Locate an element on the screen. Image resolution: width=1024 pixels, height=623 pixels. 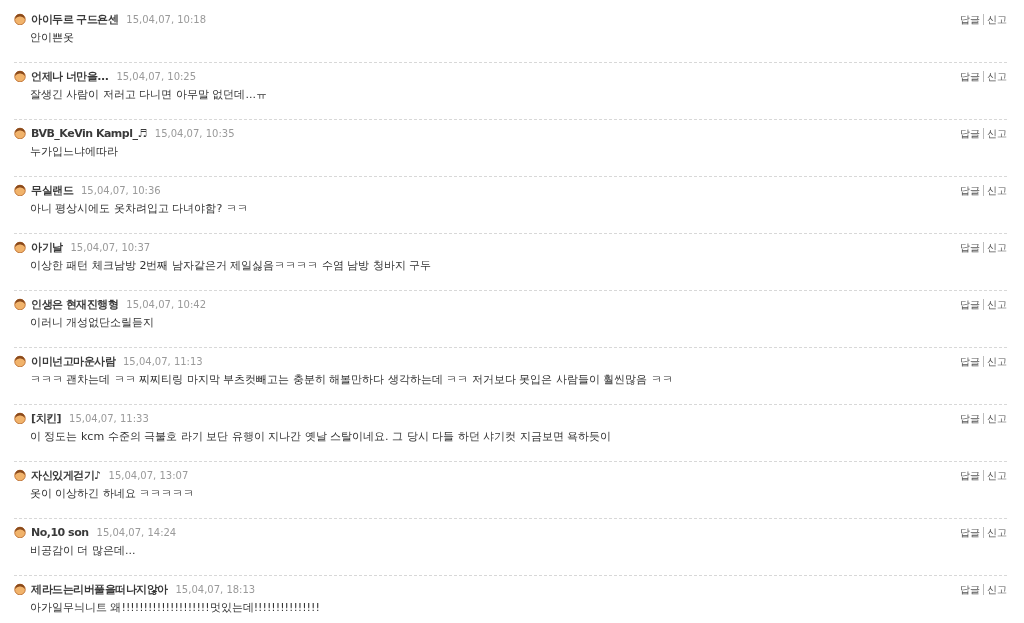
comment-date: 15,04,07, 11:13 is located at coordinates (163, 361).